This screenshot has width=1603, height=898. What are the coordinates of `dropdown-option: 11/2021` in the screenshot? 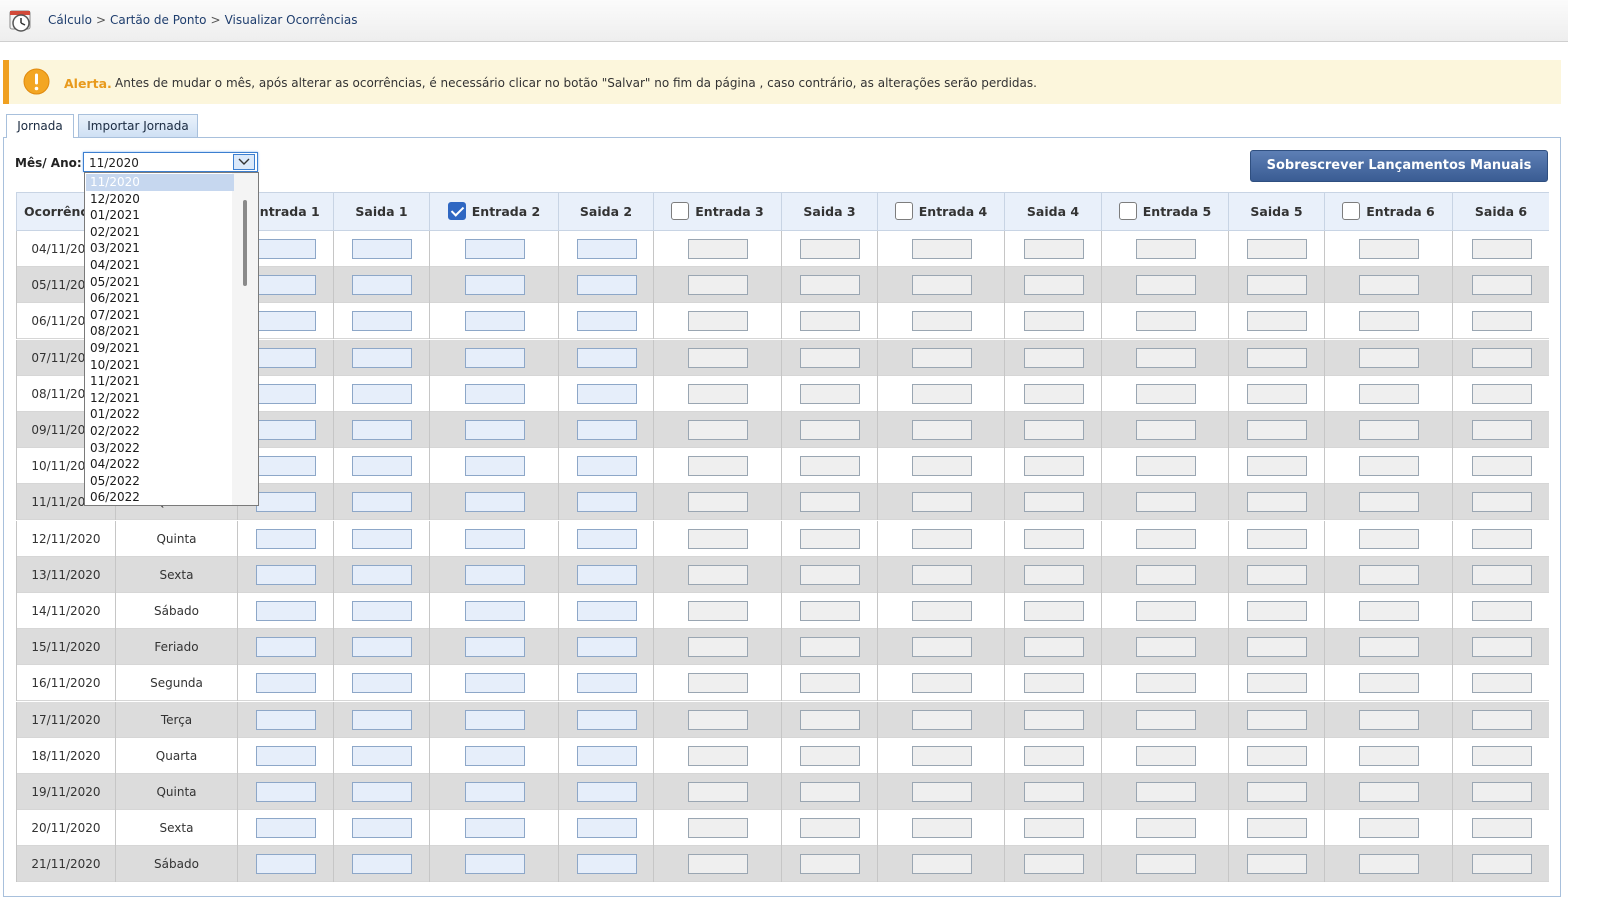 It's located at (160, 381).